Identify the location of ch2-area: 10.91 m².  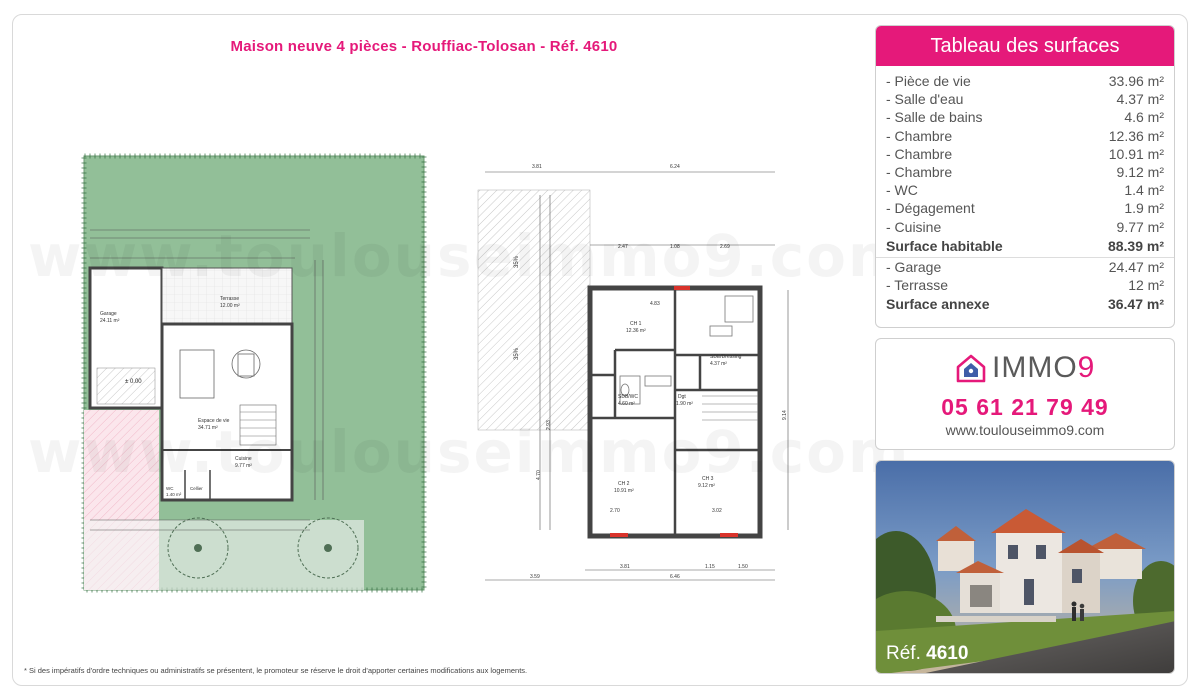
(624, 491).